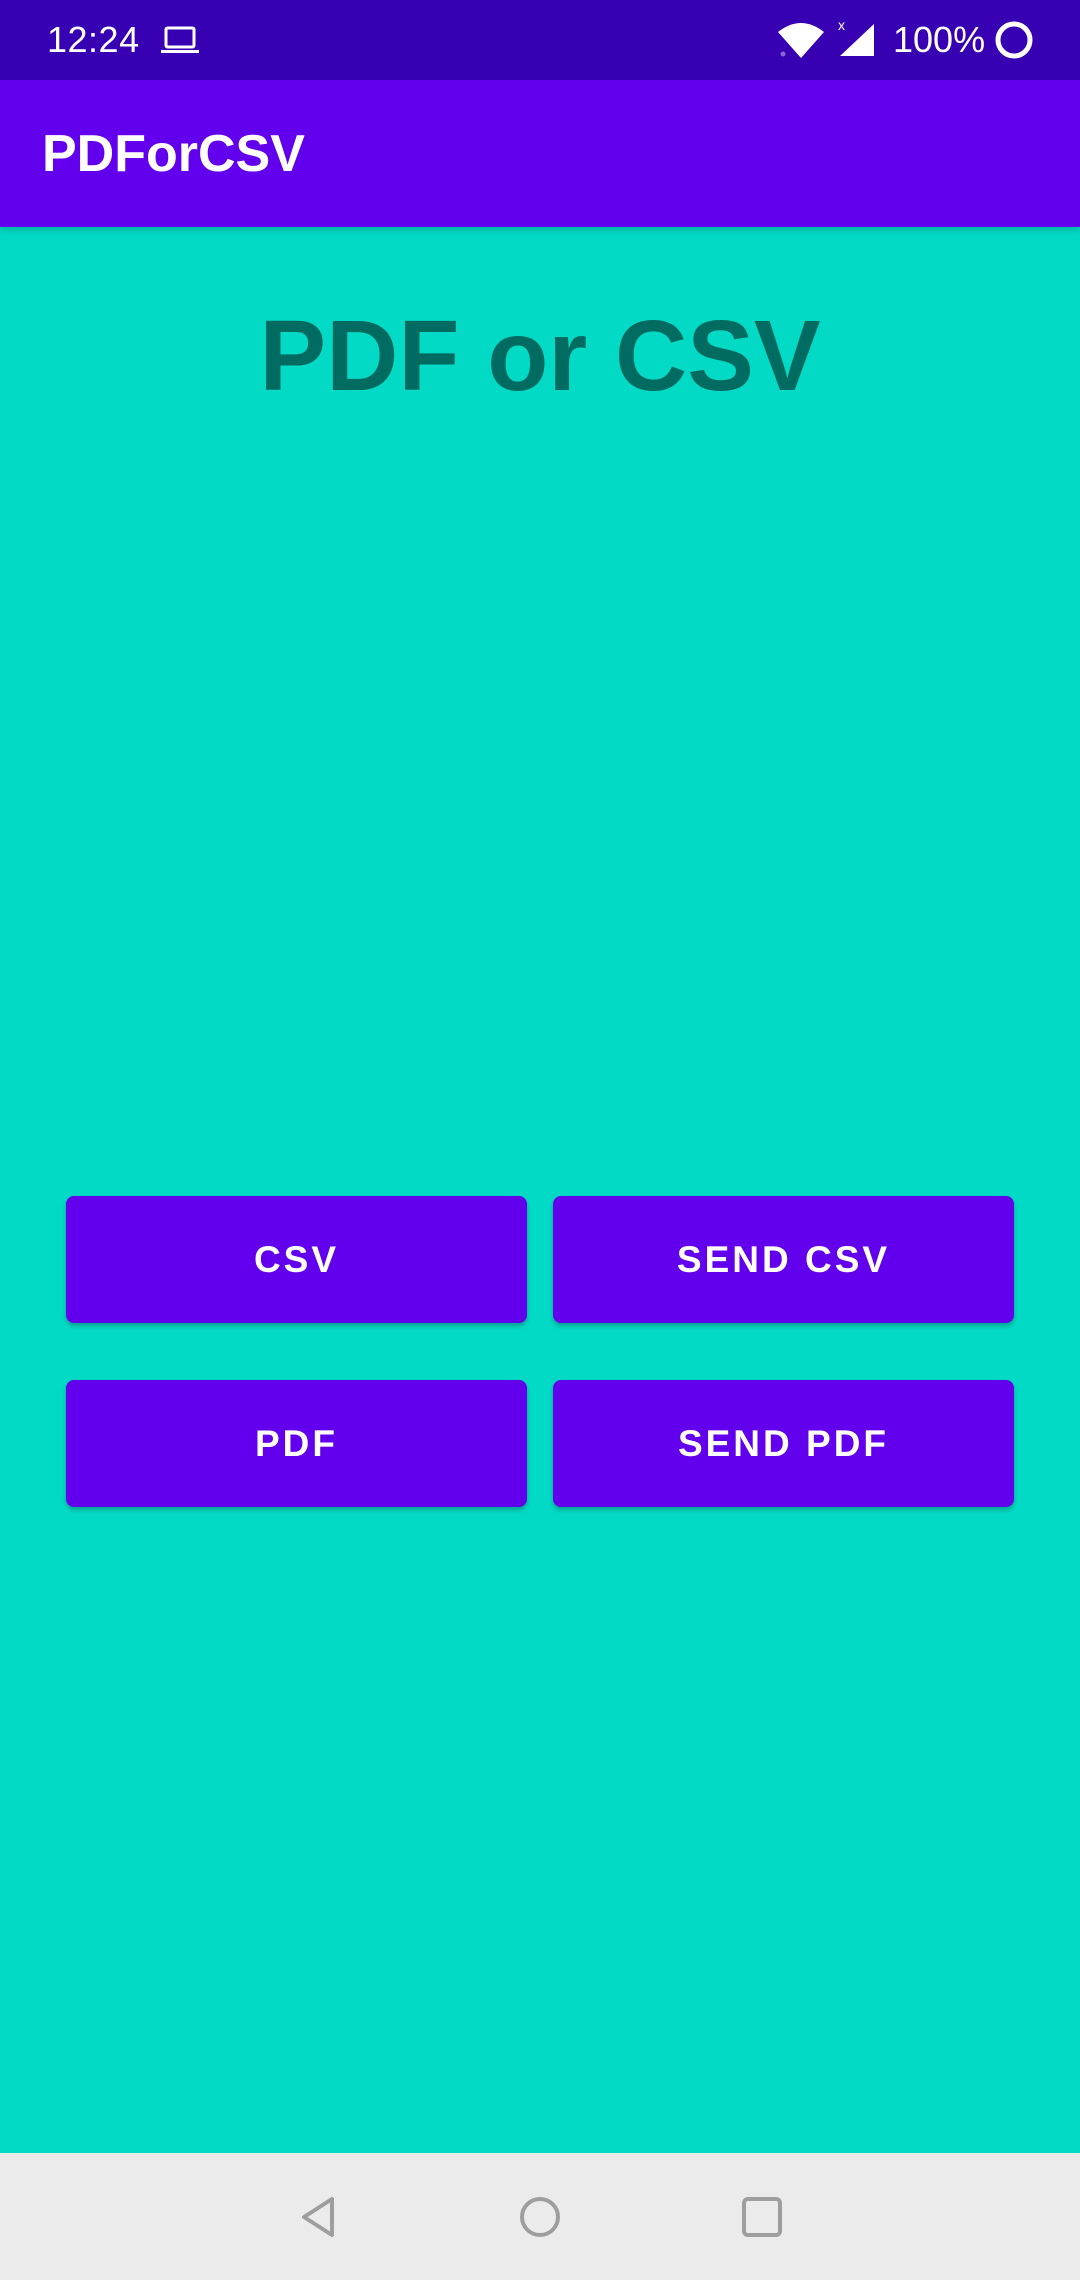 This screenshot has width=1080, height=2280. Describe the element at coordinates (783, 1259) in the screenshot. I see `send-csv-button: SEND CSV` at that location.